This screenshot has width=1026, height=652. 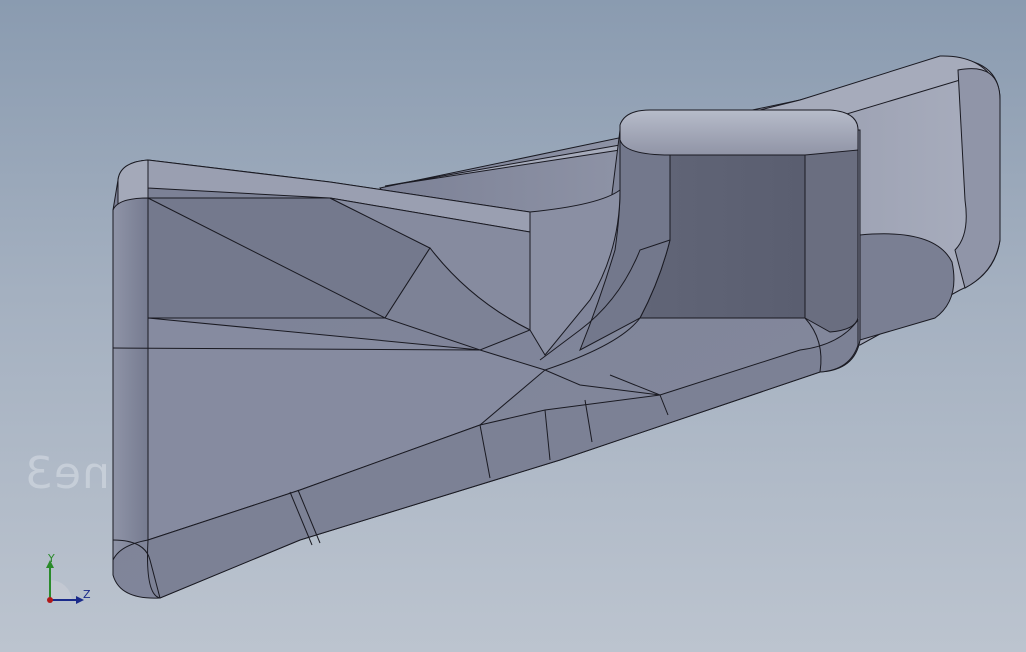 What do you see at coordinates (130, 379) in the screenshot?
I see `left-edge-side` at bounding box center [130, 379].